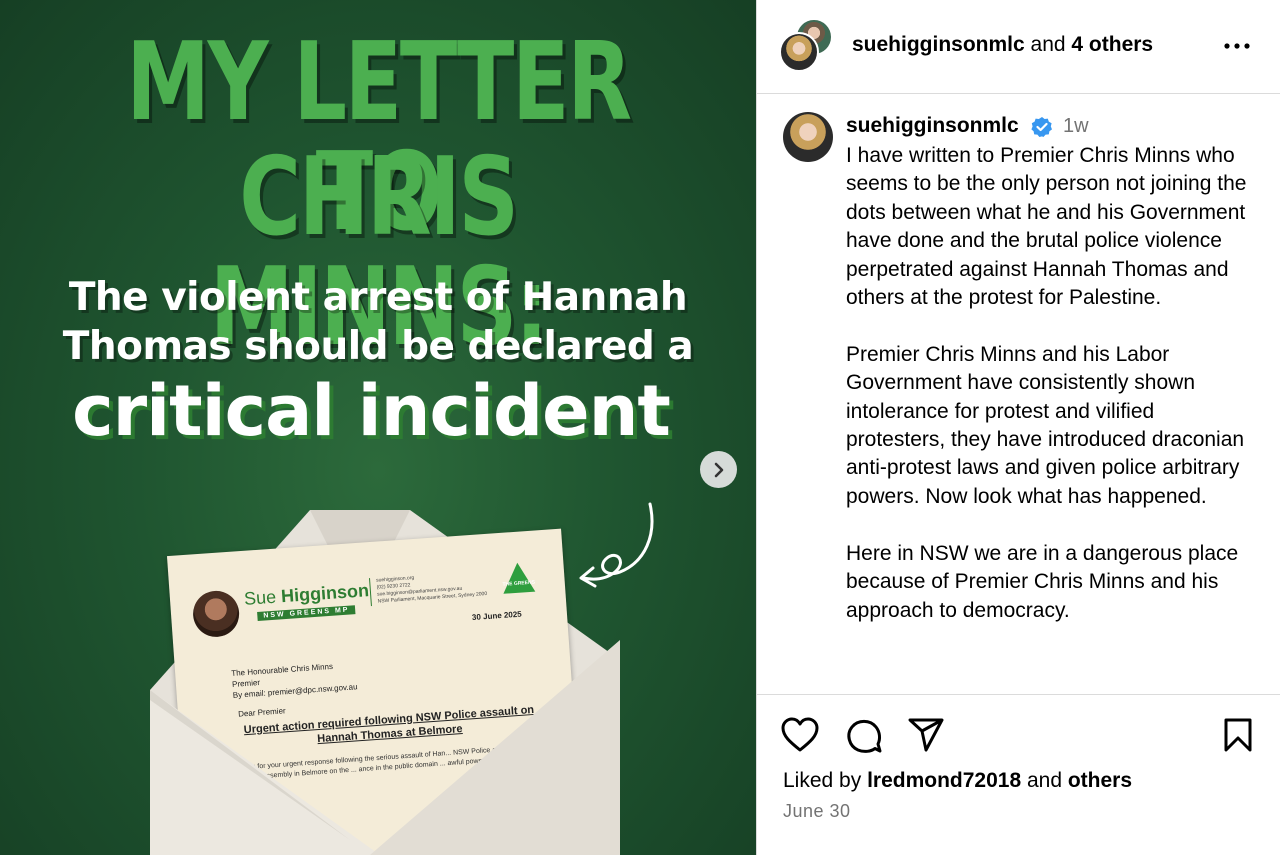 The image size is (1280, 856). What do you see at coordinates (378, 297) in the screenshot?
I see `subtitle-line-1: The violent arrest of Hannah` at bounding box center [378, 297].